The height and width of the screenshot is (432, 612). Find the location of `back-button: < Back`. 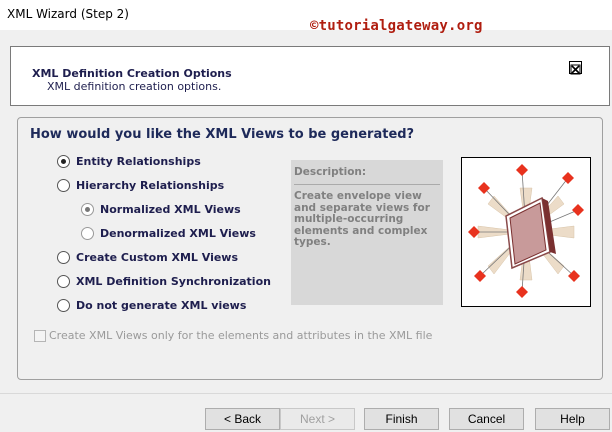

back-button: < Back is located at coordinates (242, 419).